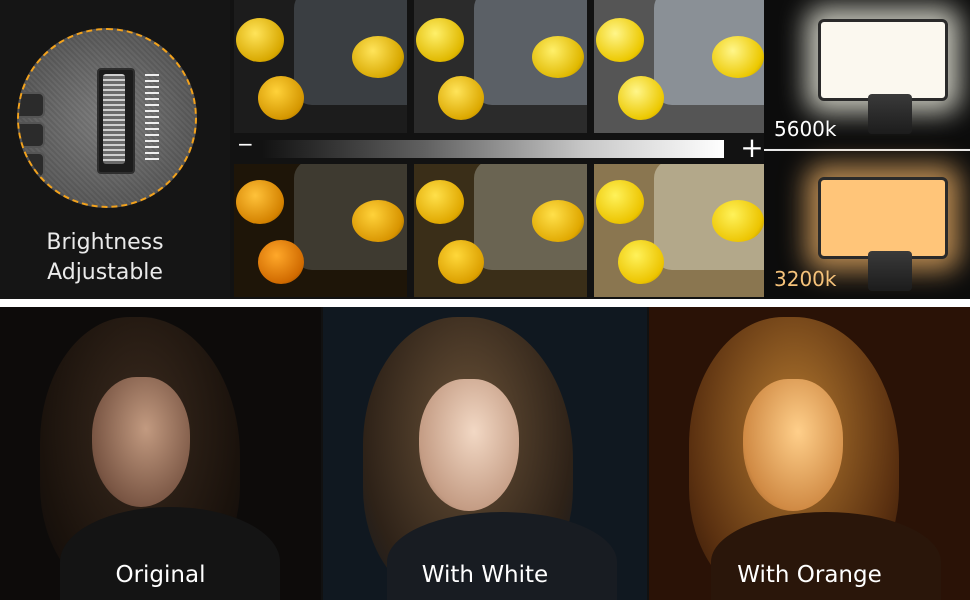 The width and height of the screenshot is (970, 600). What do you see at coordinates (680, 66) in the screenshot?
I see `lemon-photo-cool-high` at bounding box center [680, 66].